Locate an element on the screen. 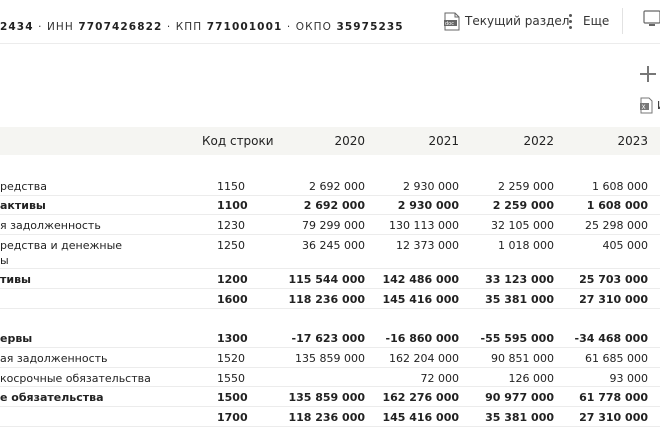  toolbar-divider is located at coordinates (622, 21).